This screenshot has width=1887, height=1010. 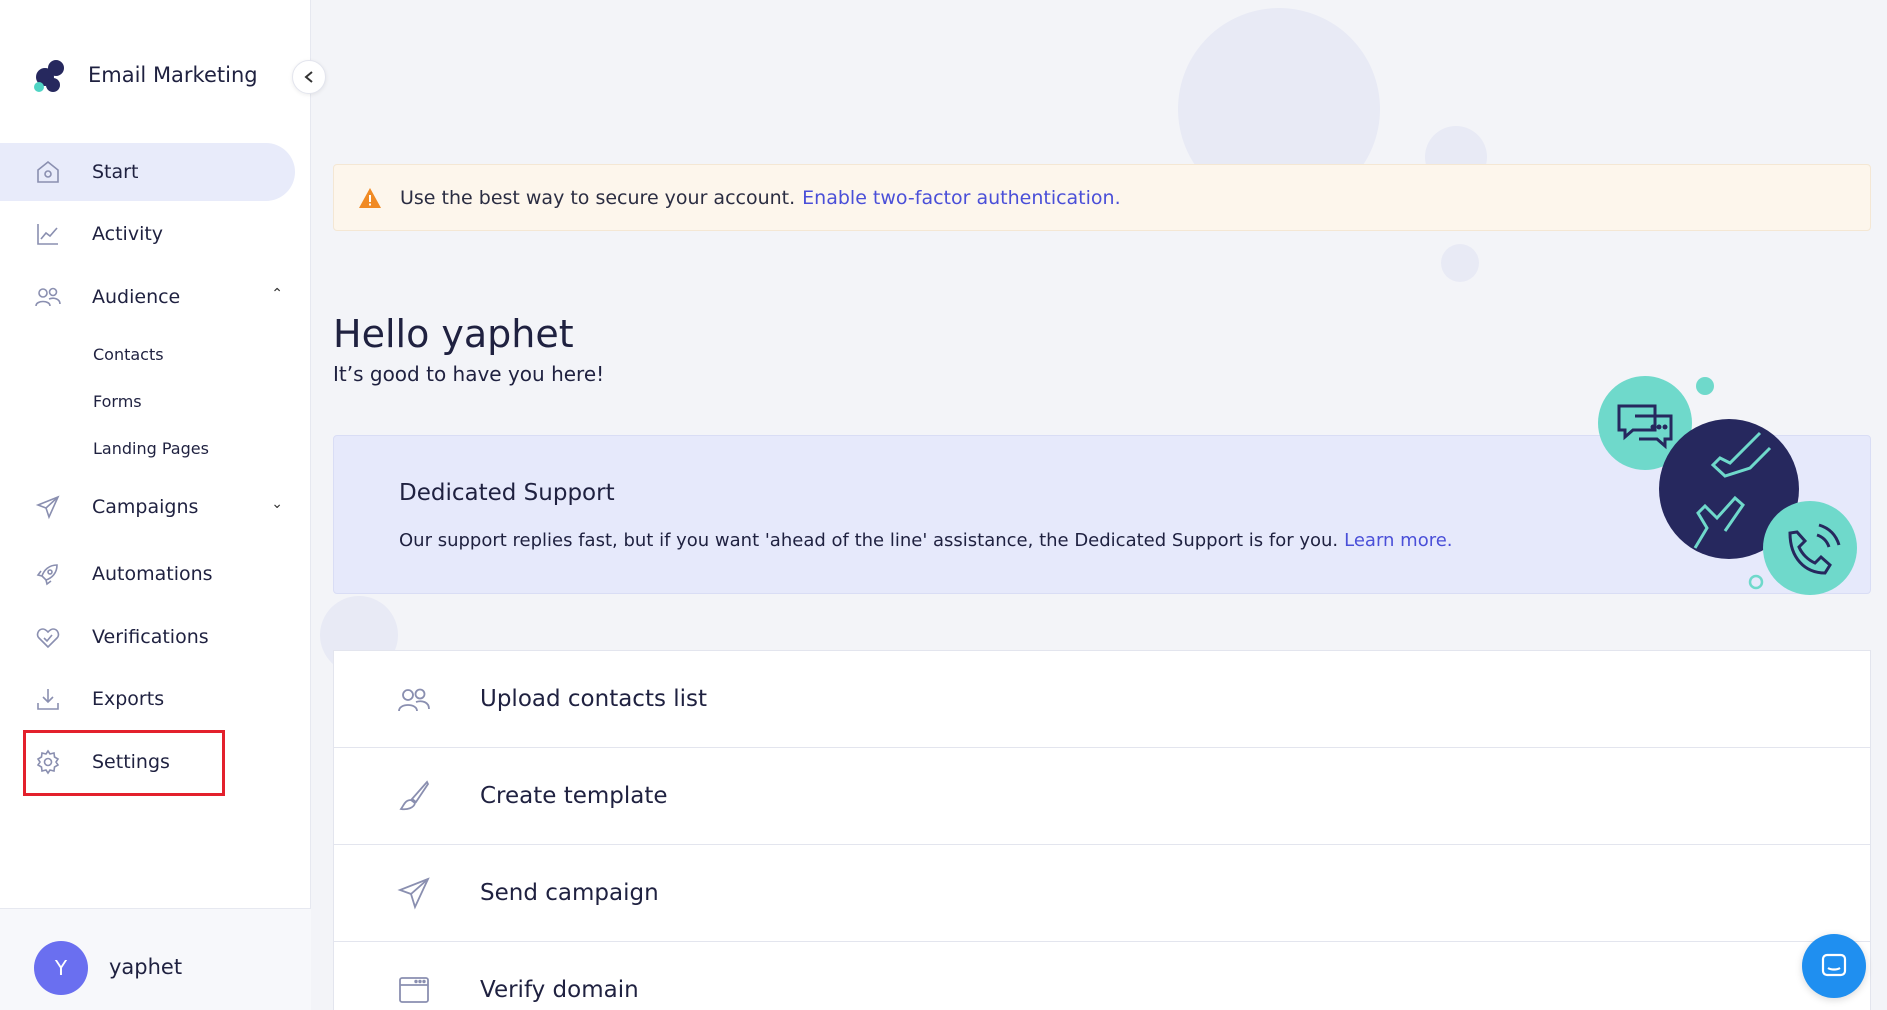 I want to click on sidebar-item-label: Verifications, so click(x=150, y=637).